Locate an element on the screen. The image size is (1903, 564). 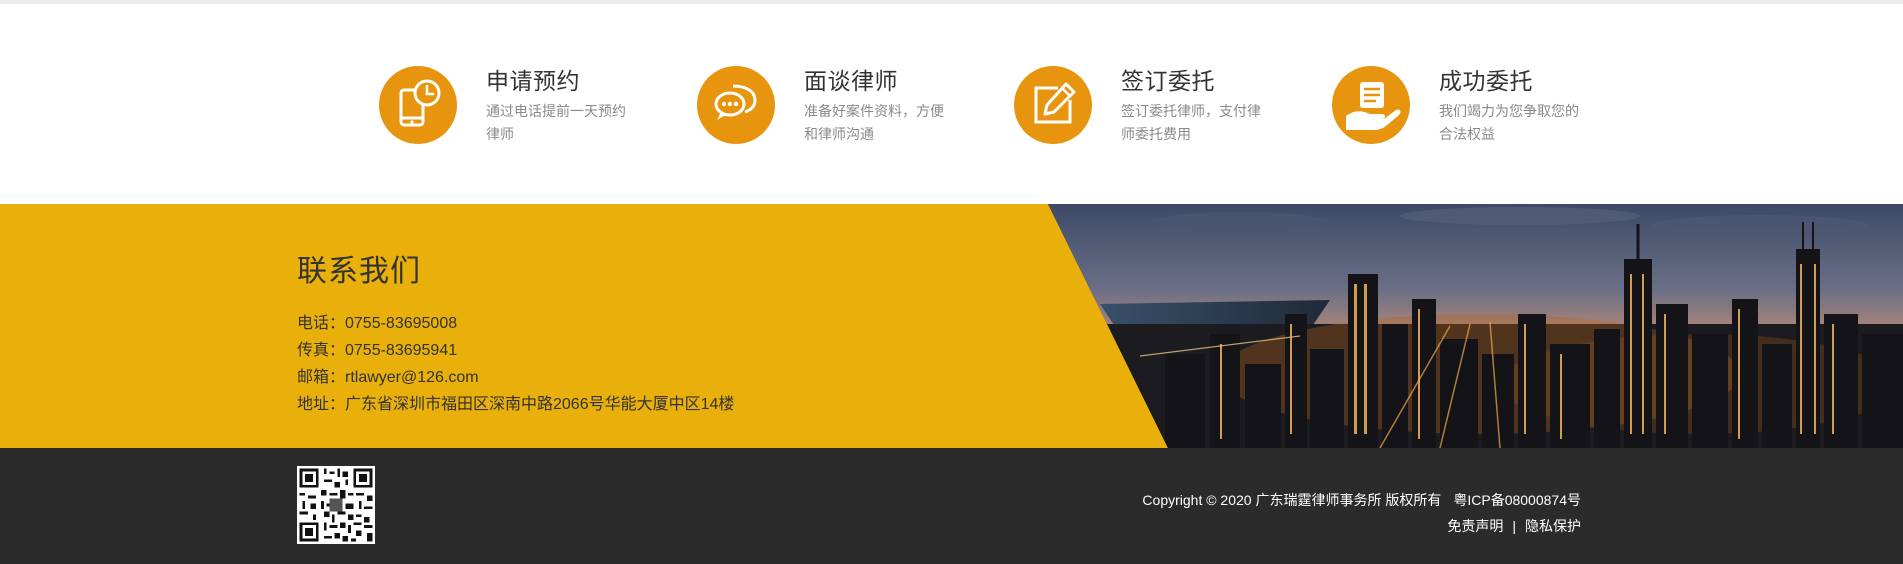
copyright-text: Copyright © 2020 广东瑞霆律师事务所 版权所有 is located at coordinates (1292, 500).